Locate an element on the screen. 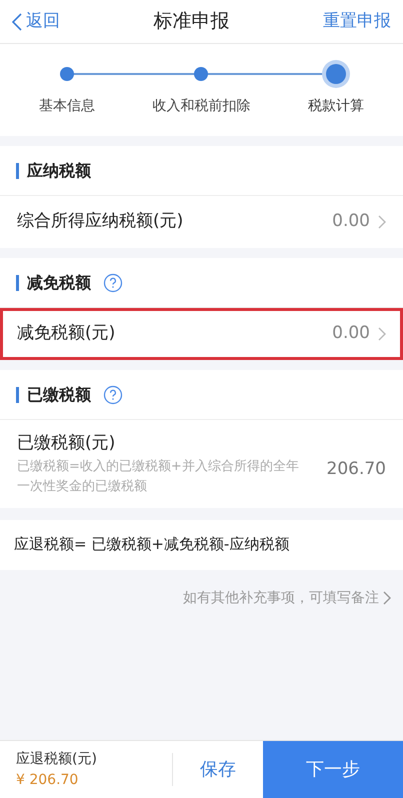  next-step-button: 下一步 is located at coordinates (333, 769).